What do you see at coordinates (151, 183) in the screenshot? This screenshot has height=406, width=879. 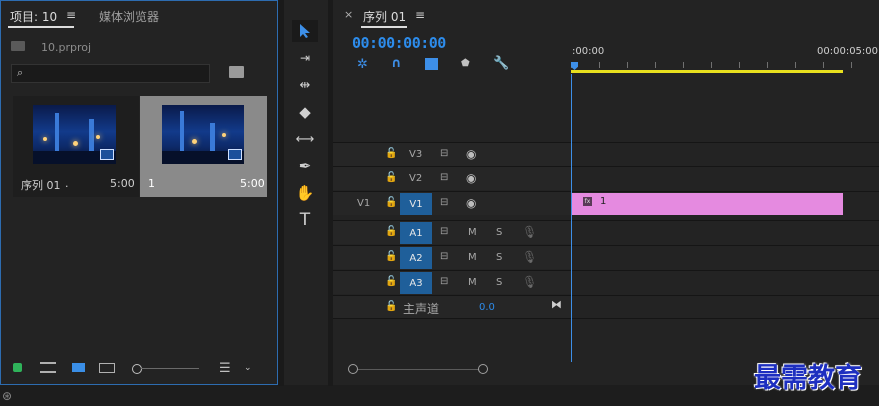 I see `item-name: 1` at bounding box center [151, 183].